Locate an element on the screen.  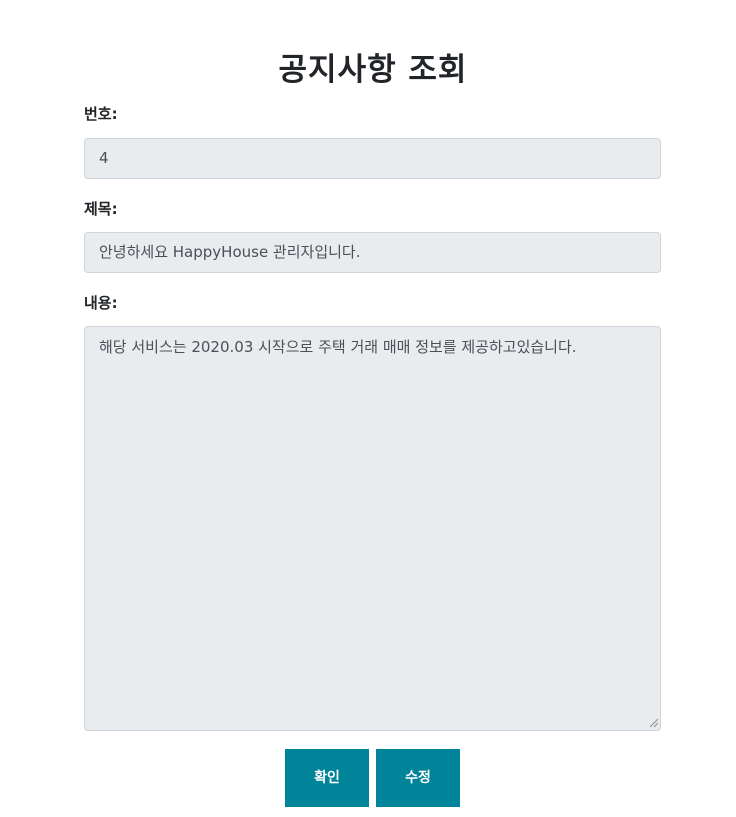
subject-field: 안녕하세요 HappyHouse 관리자입니다. is located at coordinates (372, 252).